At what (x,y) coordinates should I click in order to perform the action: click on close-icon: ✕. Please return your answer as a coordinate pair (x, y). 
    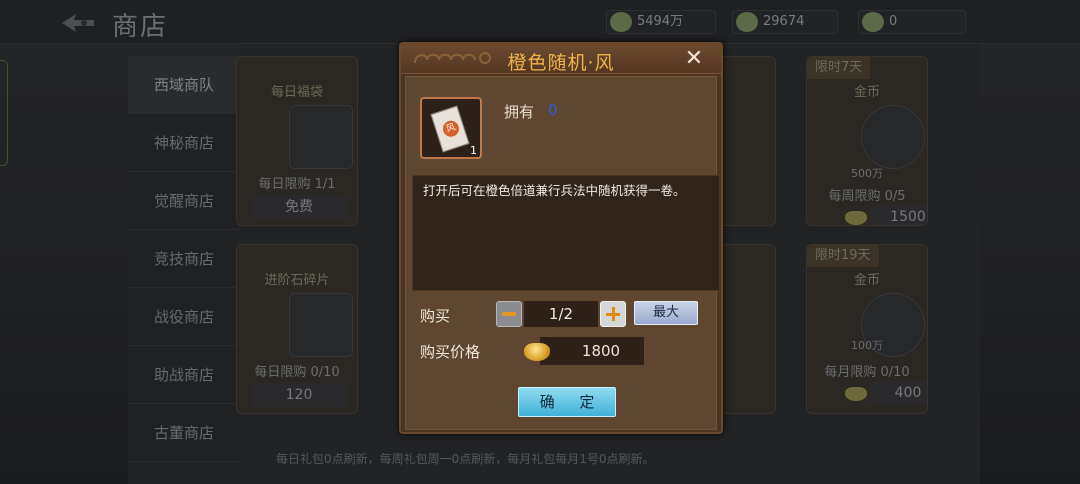
    Looking at the image, I should click on (694, 59).